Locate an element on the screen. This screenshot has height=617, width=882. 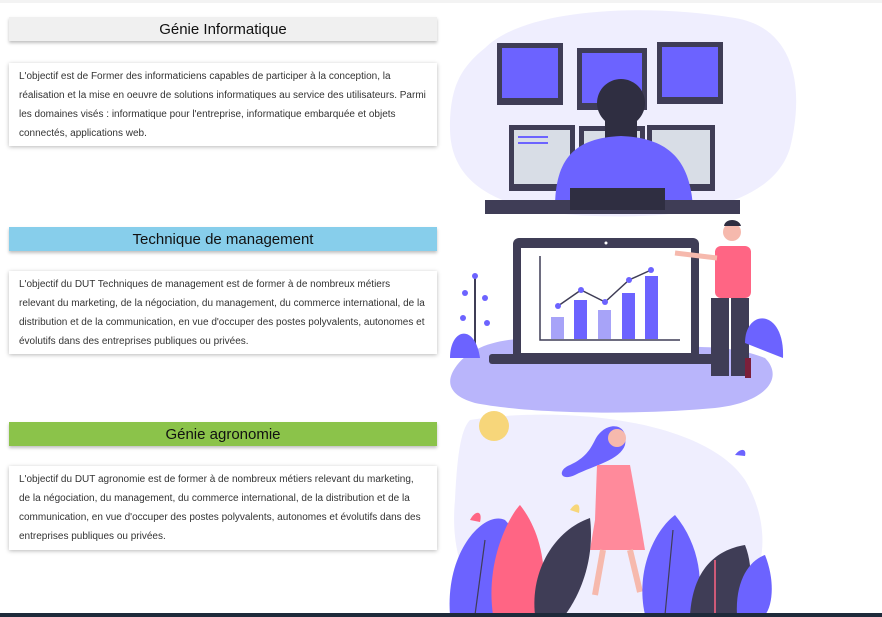
section-title-genie-agronomie: Génie agronomie is located at coordinates (223, 434).